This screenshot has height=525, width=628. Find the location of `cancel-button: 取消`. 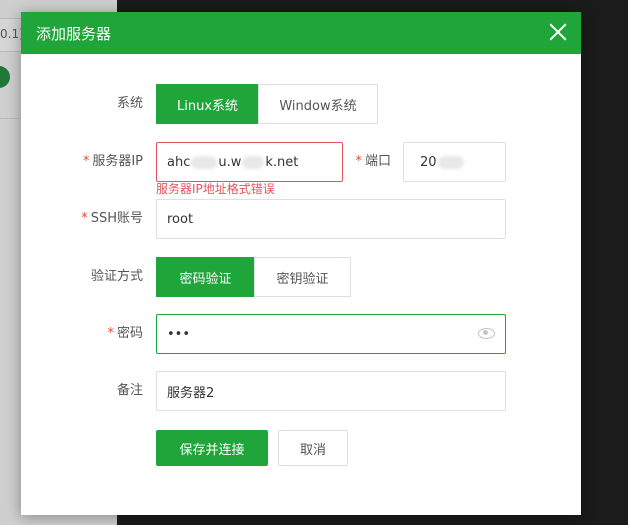

cancel-button: 取消 is located at coordinates (313, 448).